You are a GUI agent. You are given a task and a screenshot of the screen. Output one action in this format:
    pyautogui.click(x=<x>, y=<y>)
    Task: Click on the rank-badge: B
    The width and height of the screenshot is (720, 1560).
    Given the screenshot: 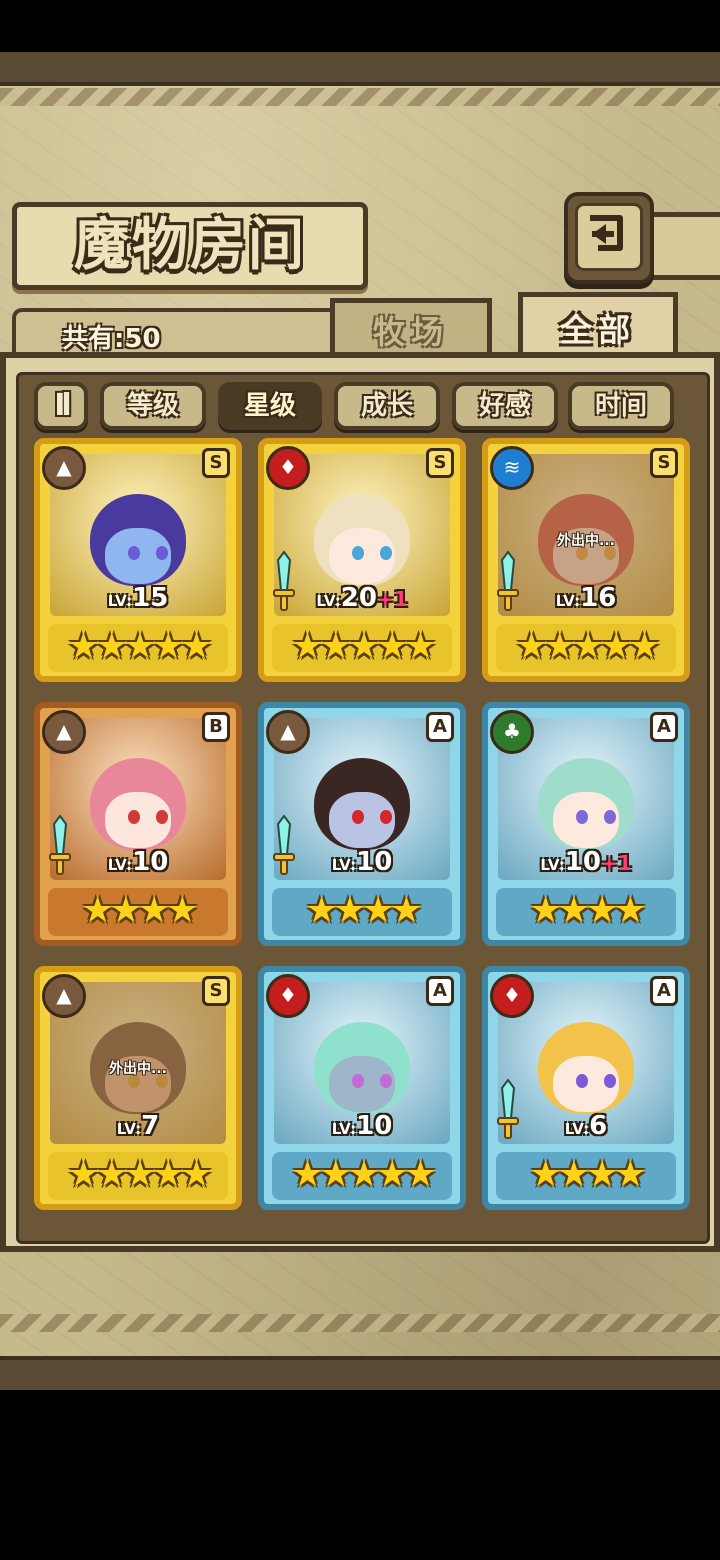 What is the action you would take?
    pyautogui.click(x=216, y=727)
    